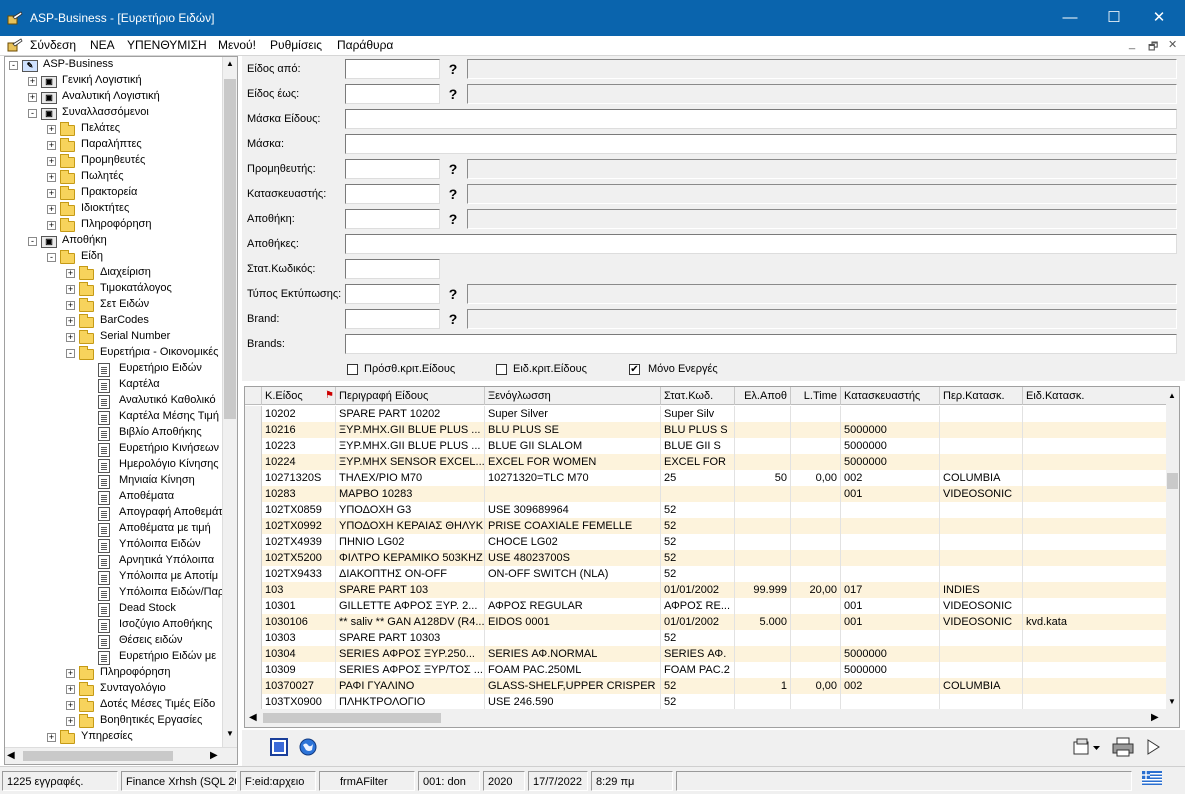 The image size is (1185, 794). I want to click on table-row: 10303 SPARE PART 10303 52, so click(706, 638).